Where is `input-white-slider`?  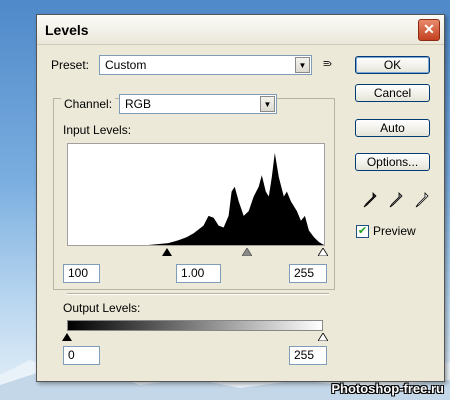
input-white-slider is located at coordinates (323, 252).